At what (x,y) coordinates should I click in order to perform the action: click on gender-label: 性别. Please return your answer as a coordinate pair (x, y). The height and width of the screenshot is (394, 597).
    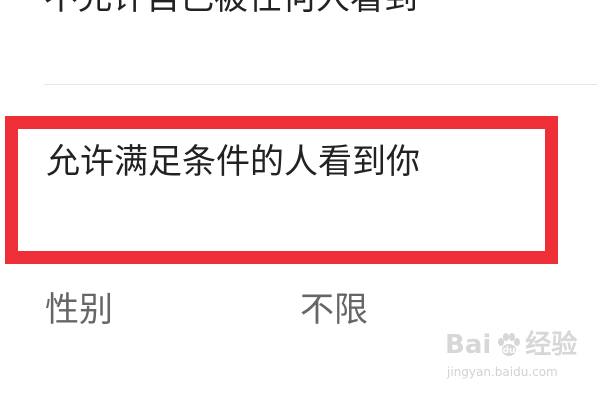
    Looking at the image, I should click on (79, 310).